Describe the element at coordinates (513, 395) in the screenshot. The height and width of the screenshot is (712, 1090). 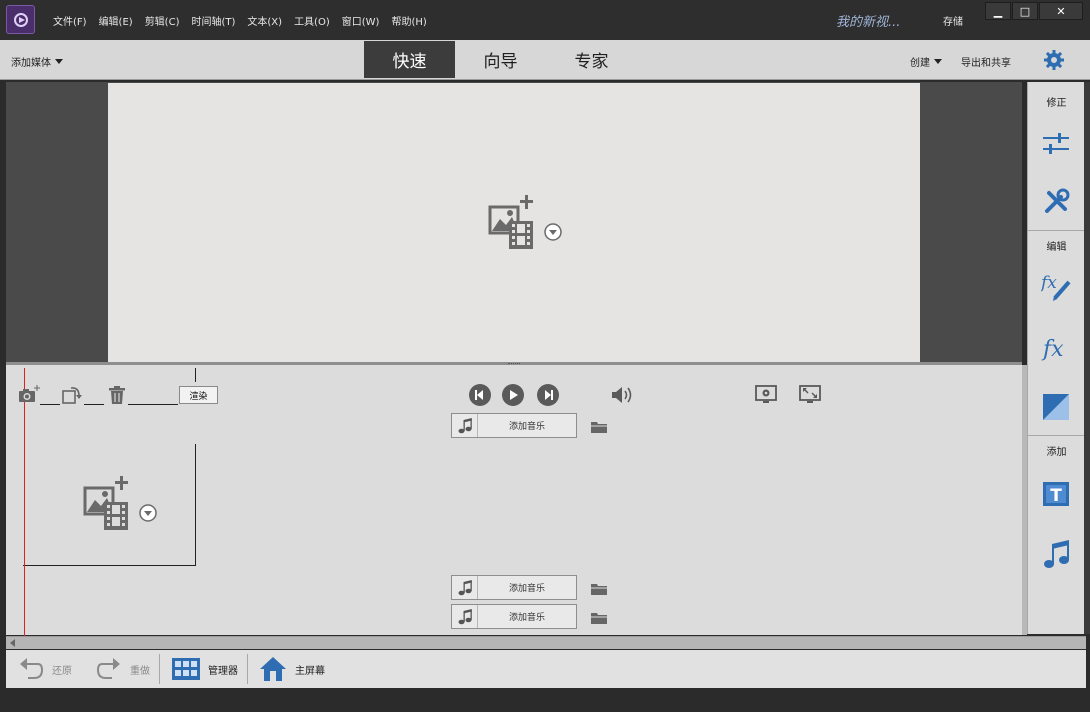
I see `play-icon` at that location.